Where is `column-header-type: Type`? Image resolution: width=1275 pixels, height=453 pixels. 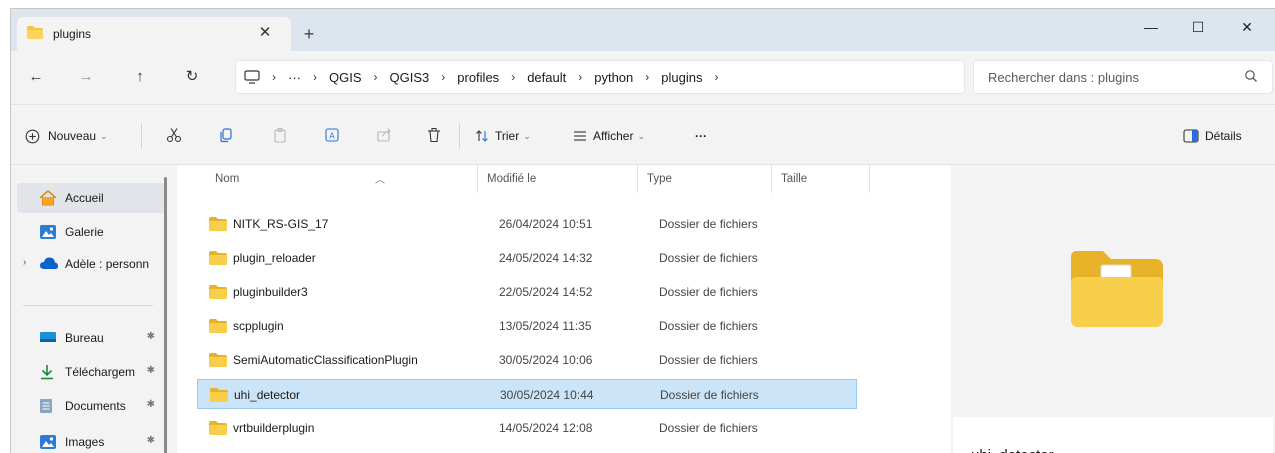 column-header-type: Type is located at coordinates (659, 179).